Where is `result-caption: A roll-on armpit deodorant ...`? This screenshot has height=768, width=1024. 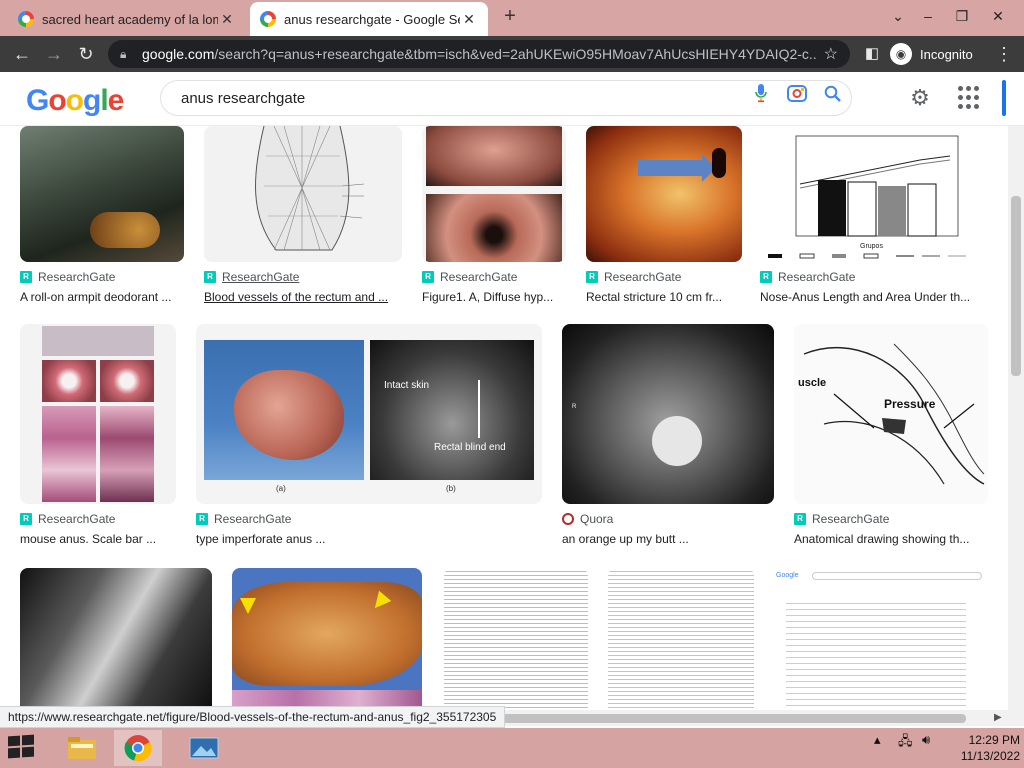 result-caption: A roll-on armpit deodorant ... is located at coordinates (102, 297).